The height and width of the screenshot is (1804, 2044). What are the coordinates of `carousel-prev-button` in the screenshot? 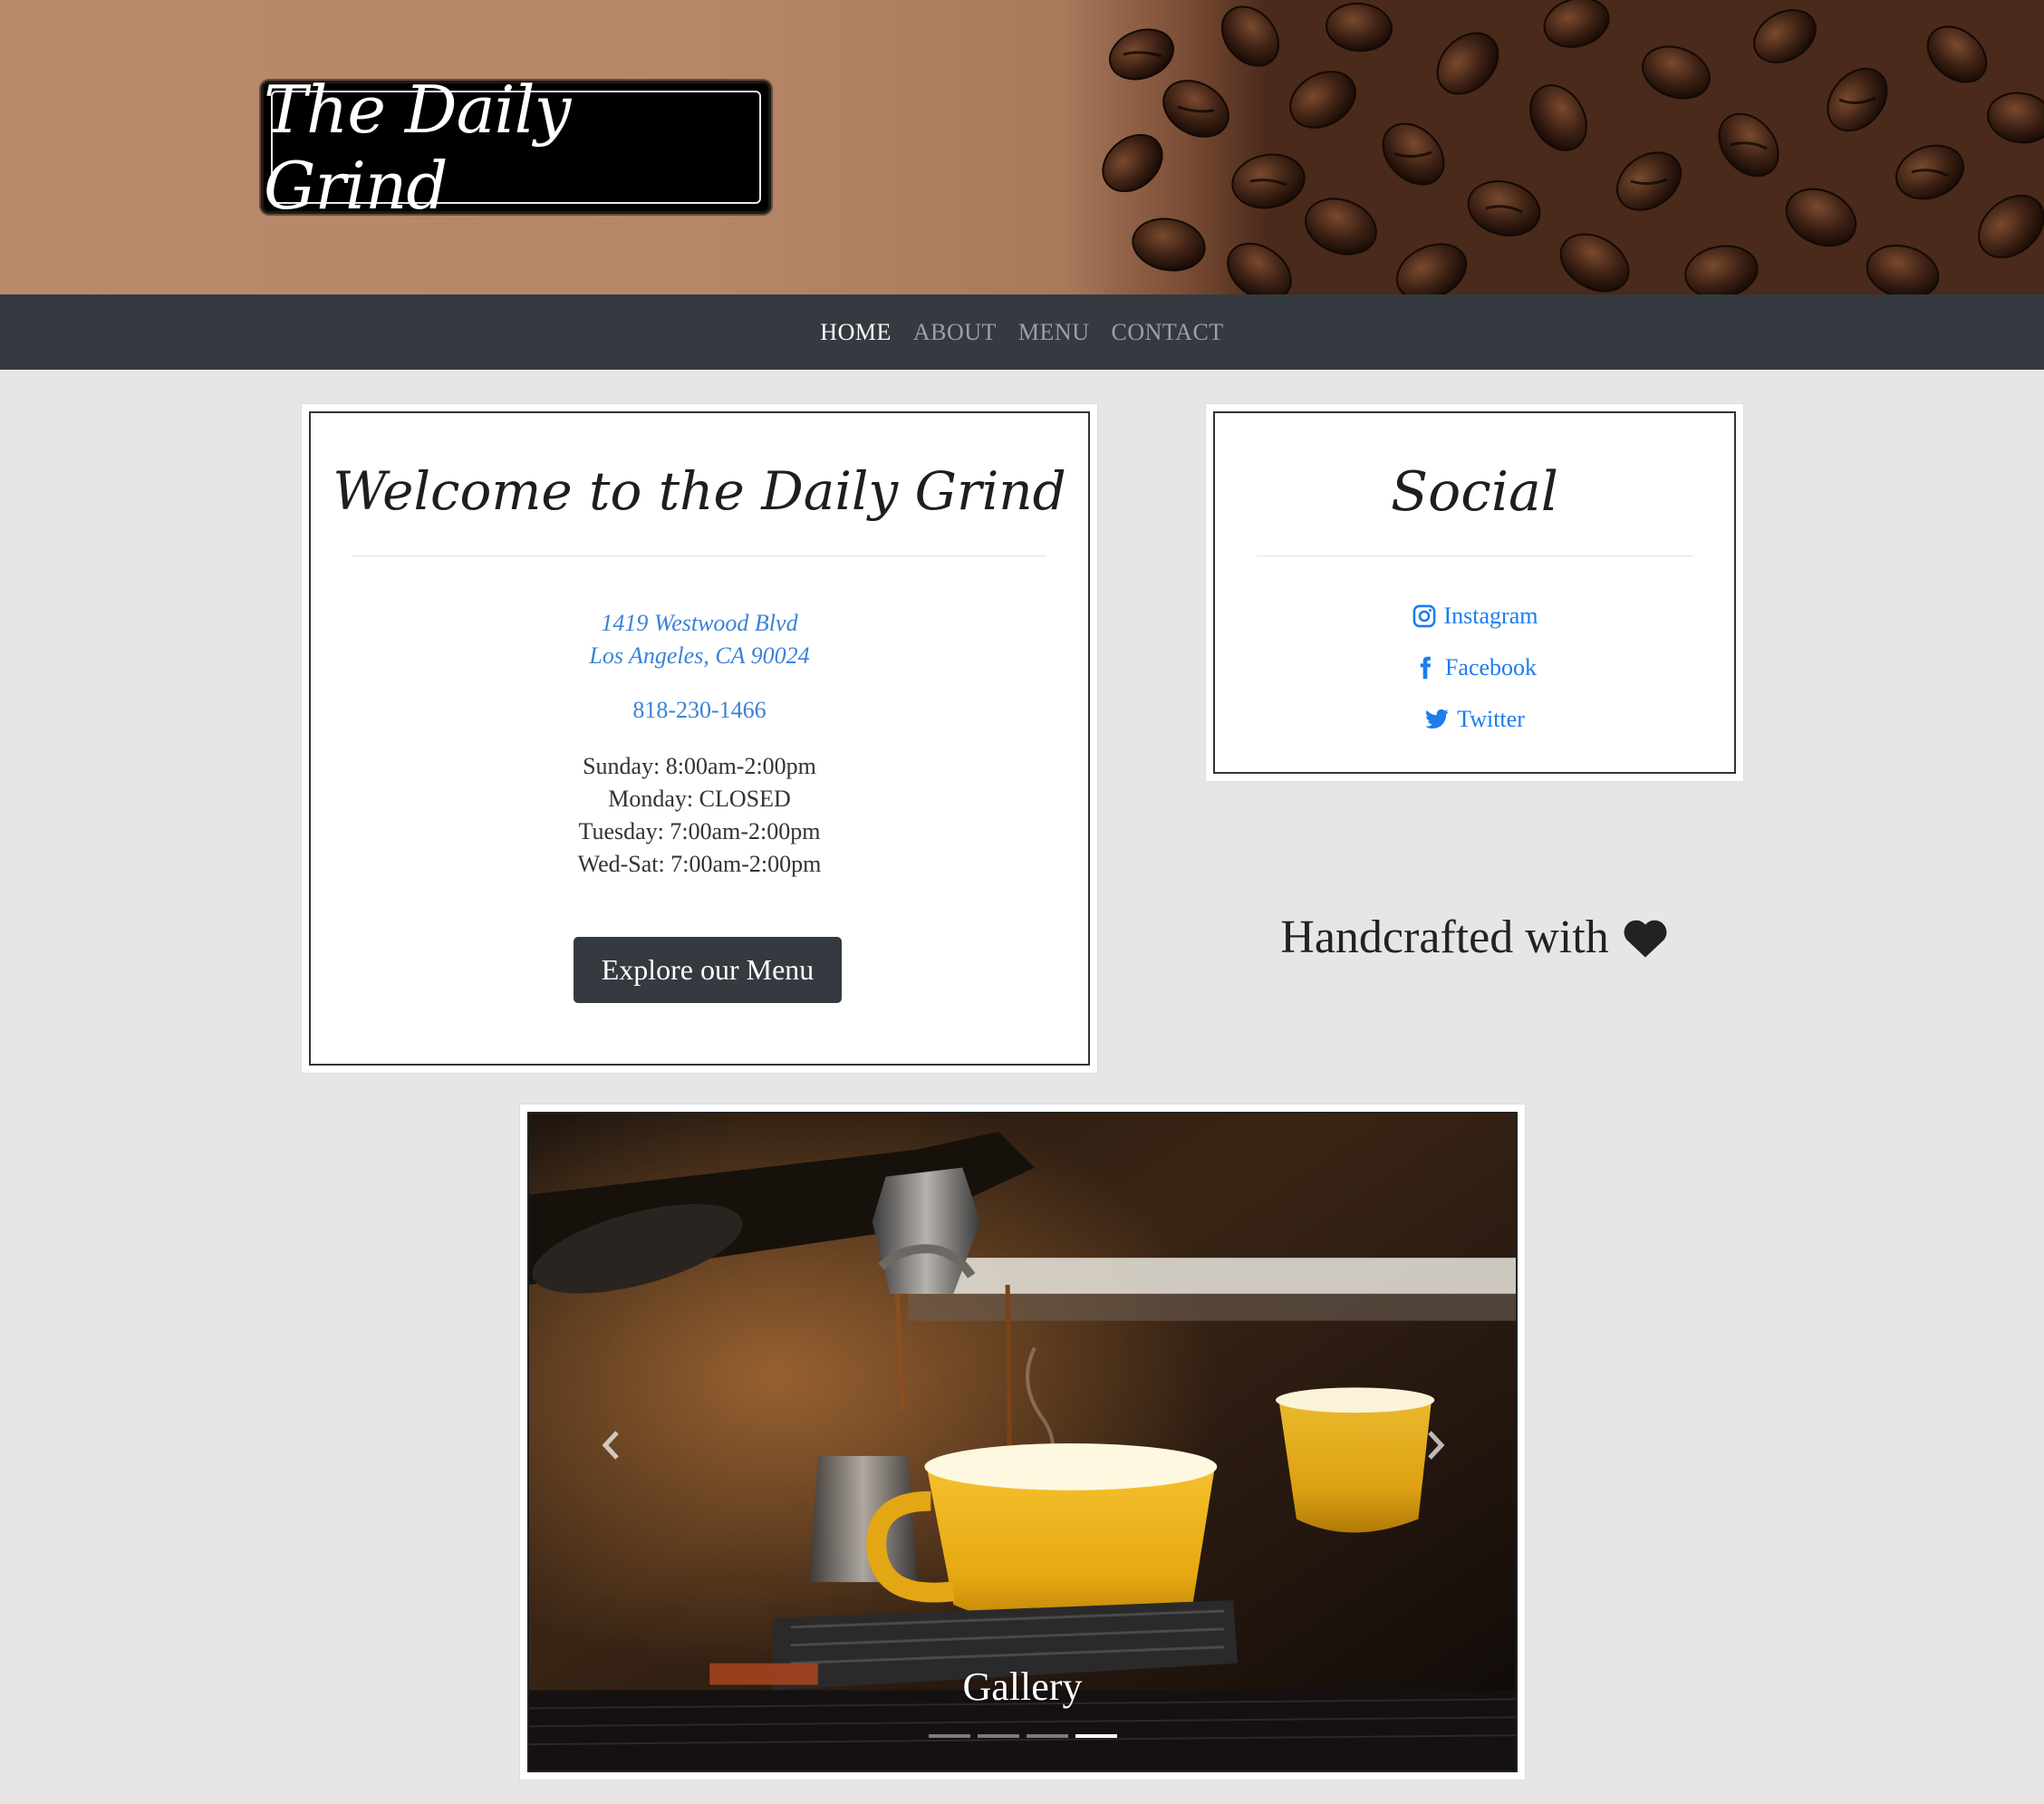 It's located at (610, 1445).